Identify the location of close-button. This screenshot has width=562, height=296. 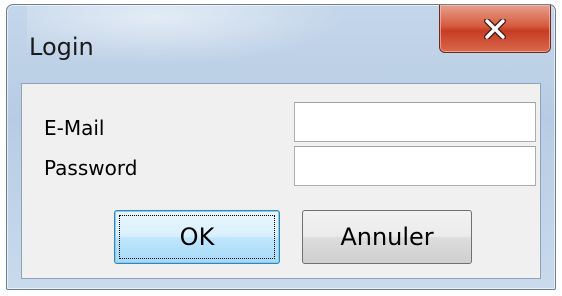
(495, 29).